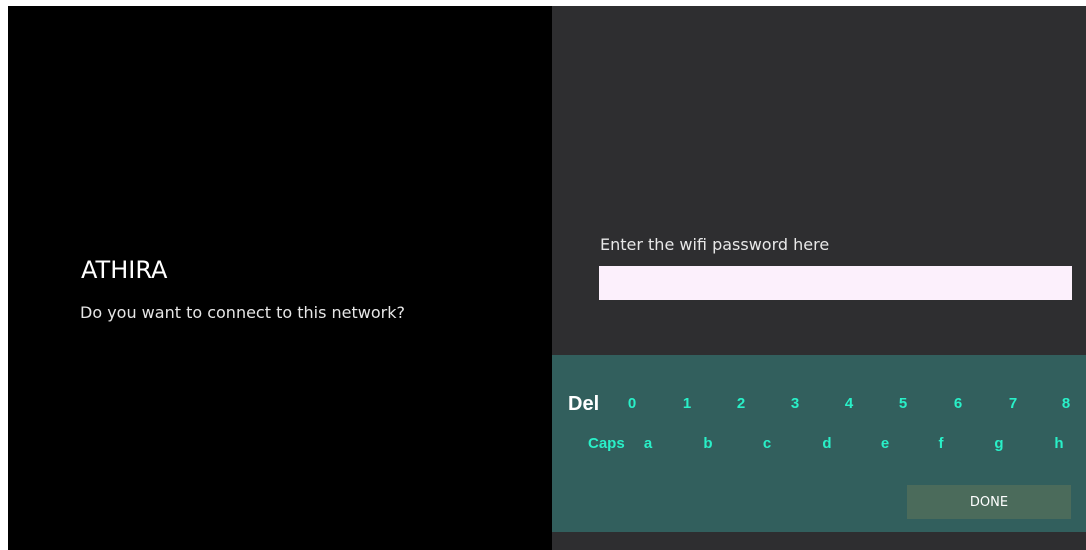 This screenshot has width=1086, height=550. What do you see at coordinates (741, 404) in the screenshot?
I see `key-2: 2` at bounding box center [741, 404].